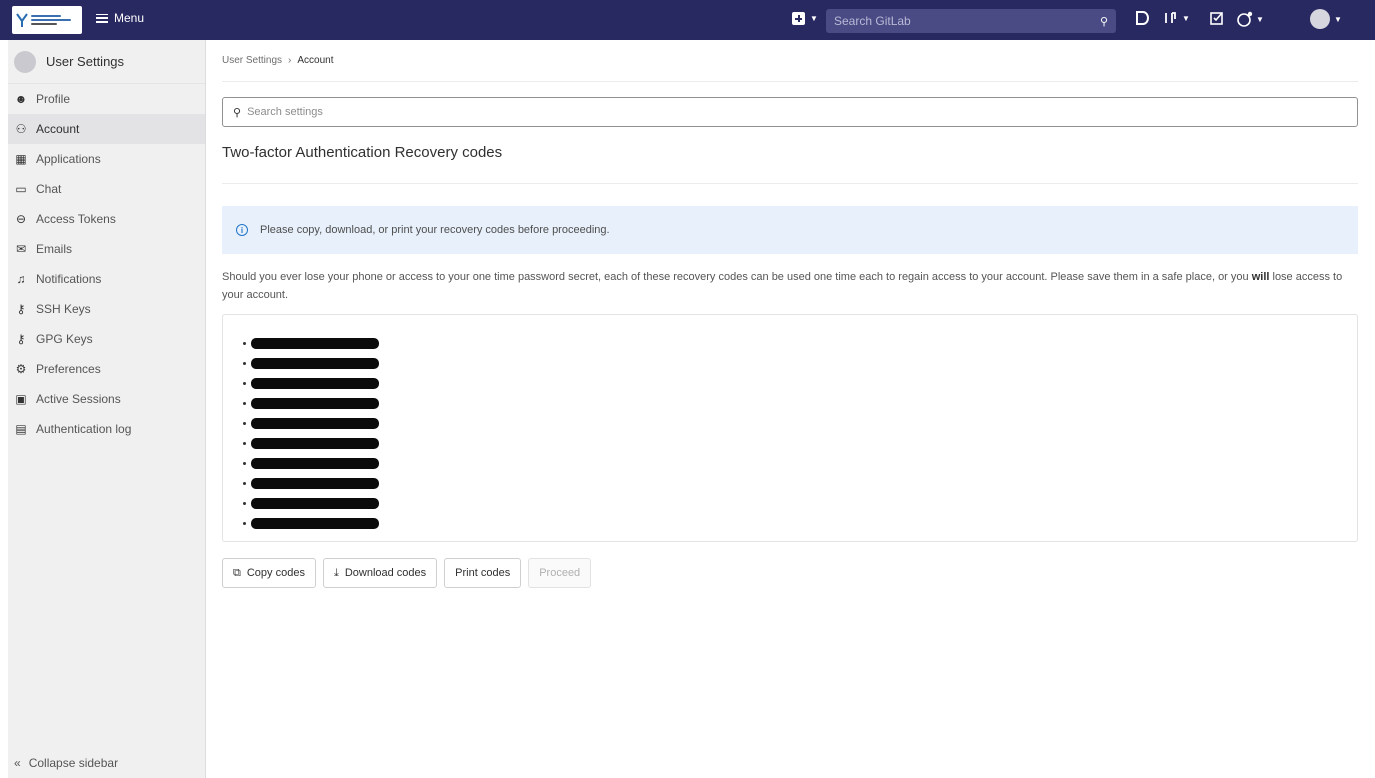  What do you see at coordinates (106, 159) in the screenshot?
I see `sidebar-item-applications: ▦ Applications` at bounding box center [106, 159].